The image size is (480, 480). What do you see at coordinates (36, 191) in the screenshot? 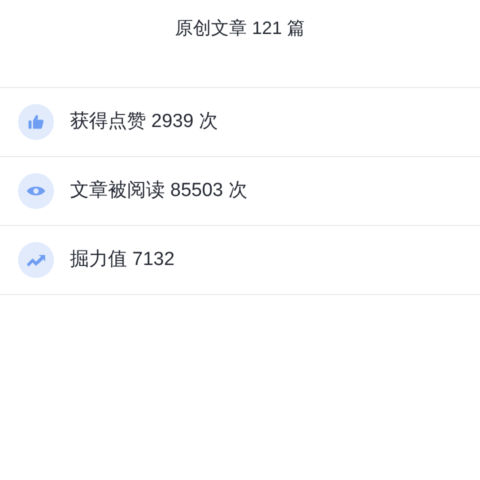
I see `eye-icon` at bounding box center [36, 191].